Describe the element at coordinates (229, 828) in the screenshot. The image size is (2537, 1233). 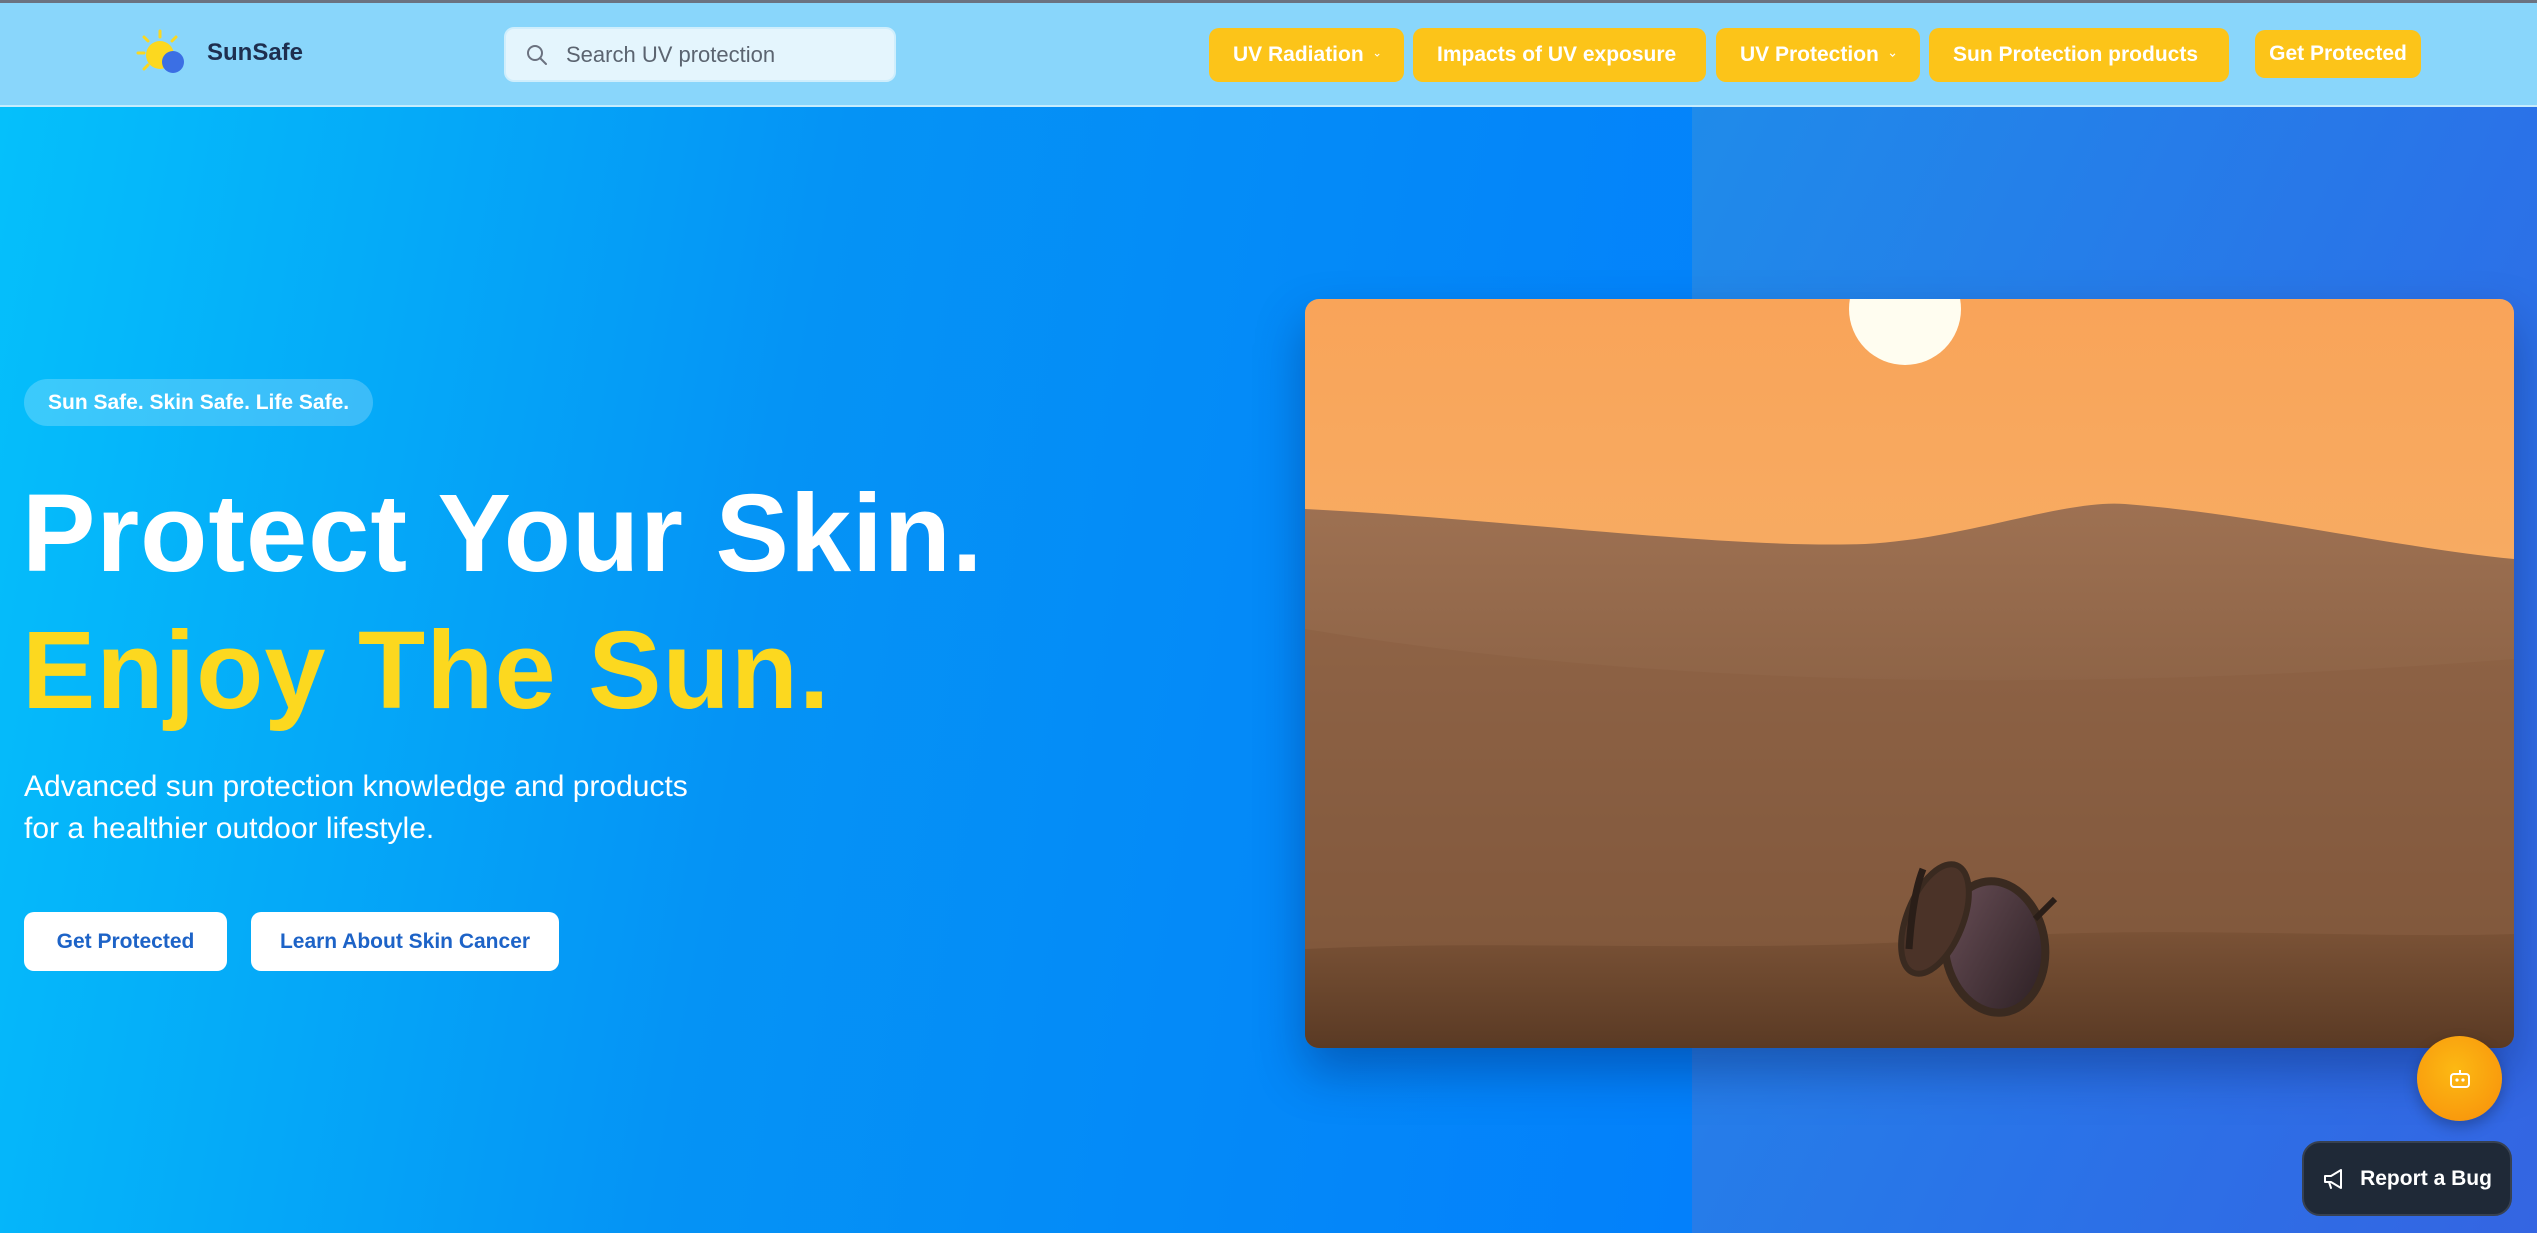
I see `hero-description-line2: for a healthier outdoor lifestyle.` at that location.